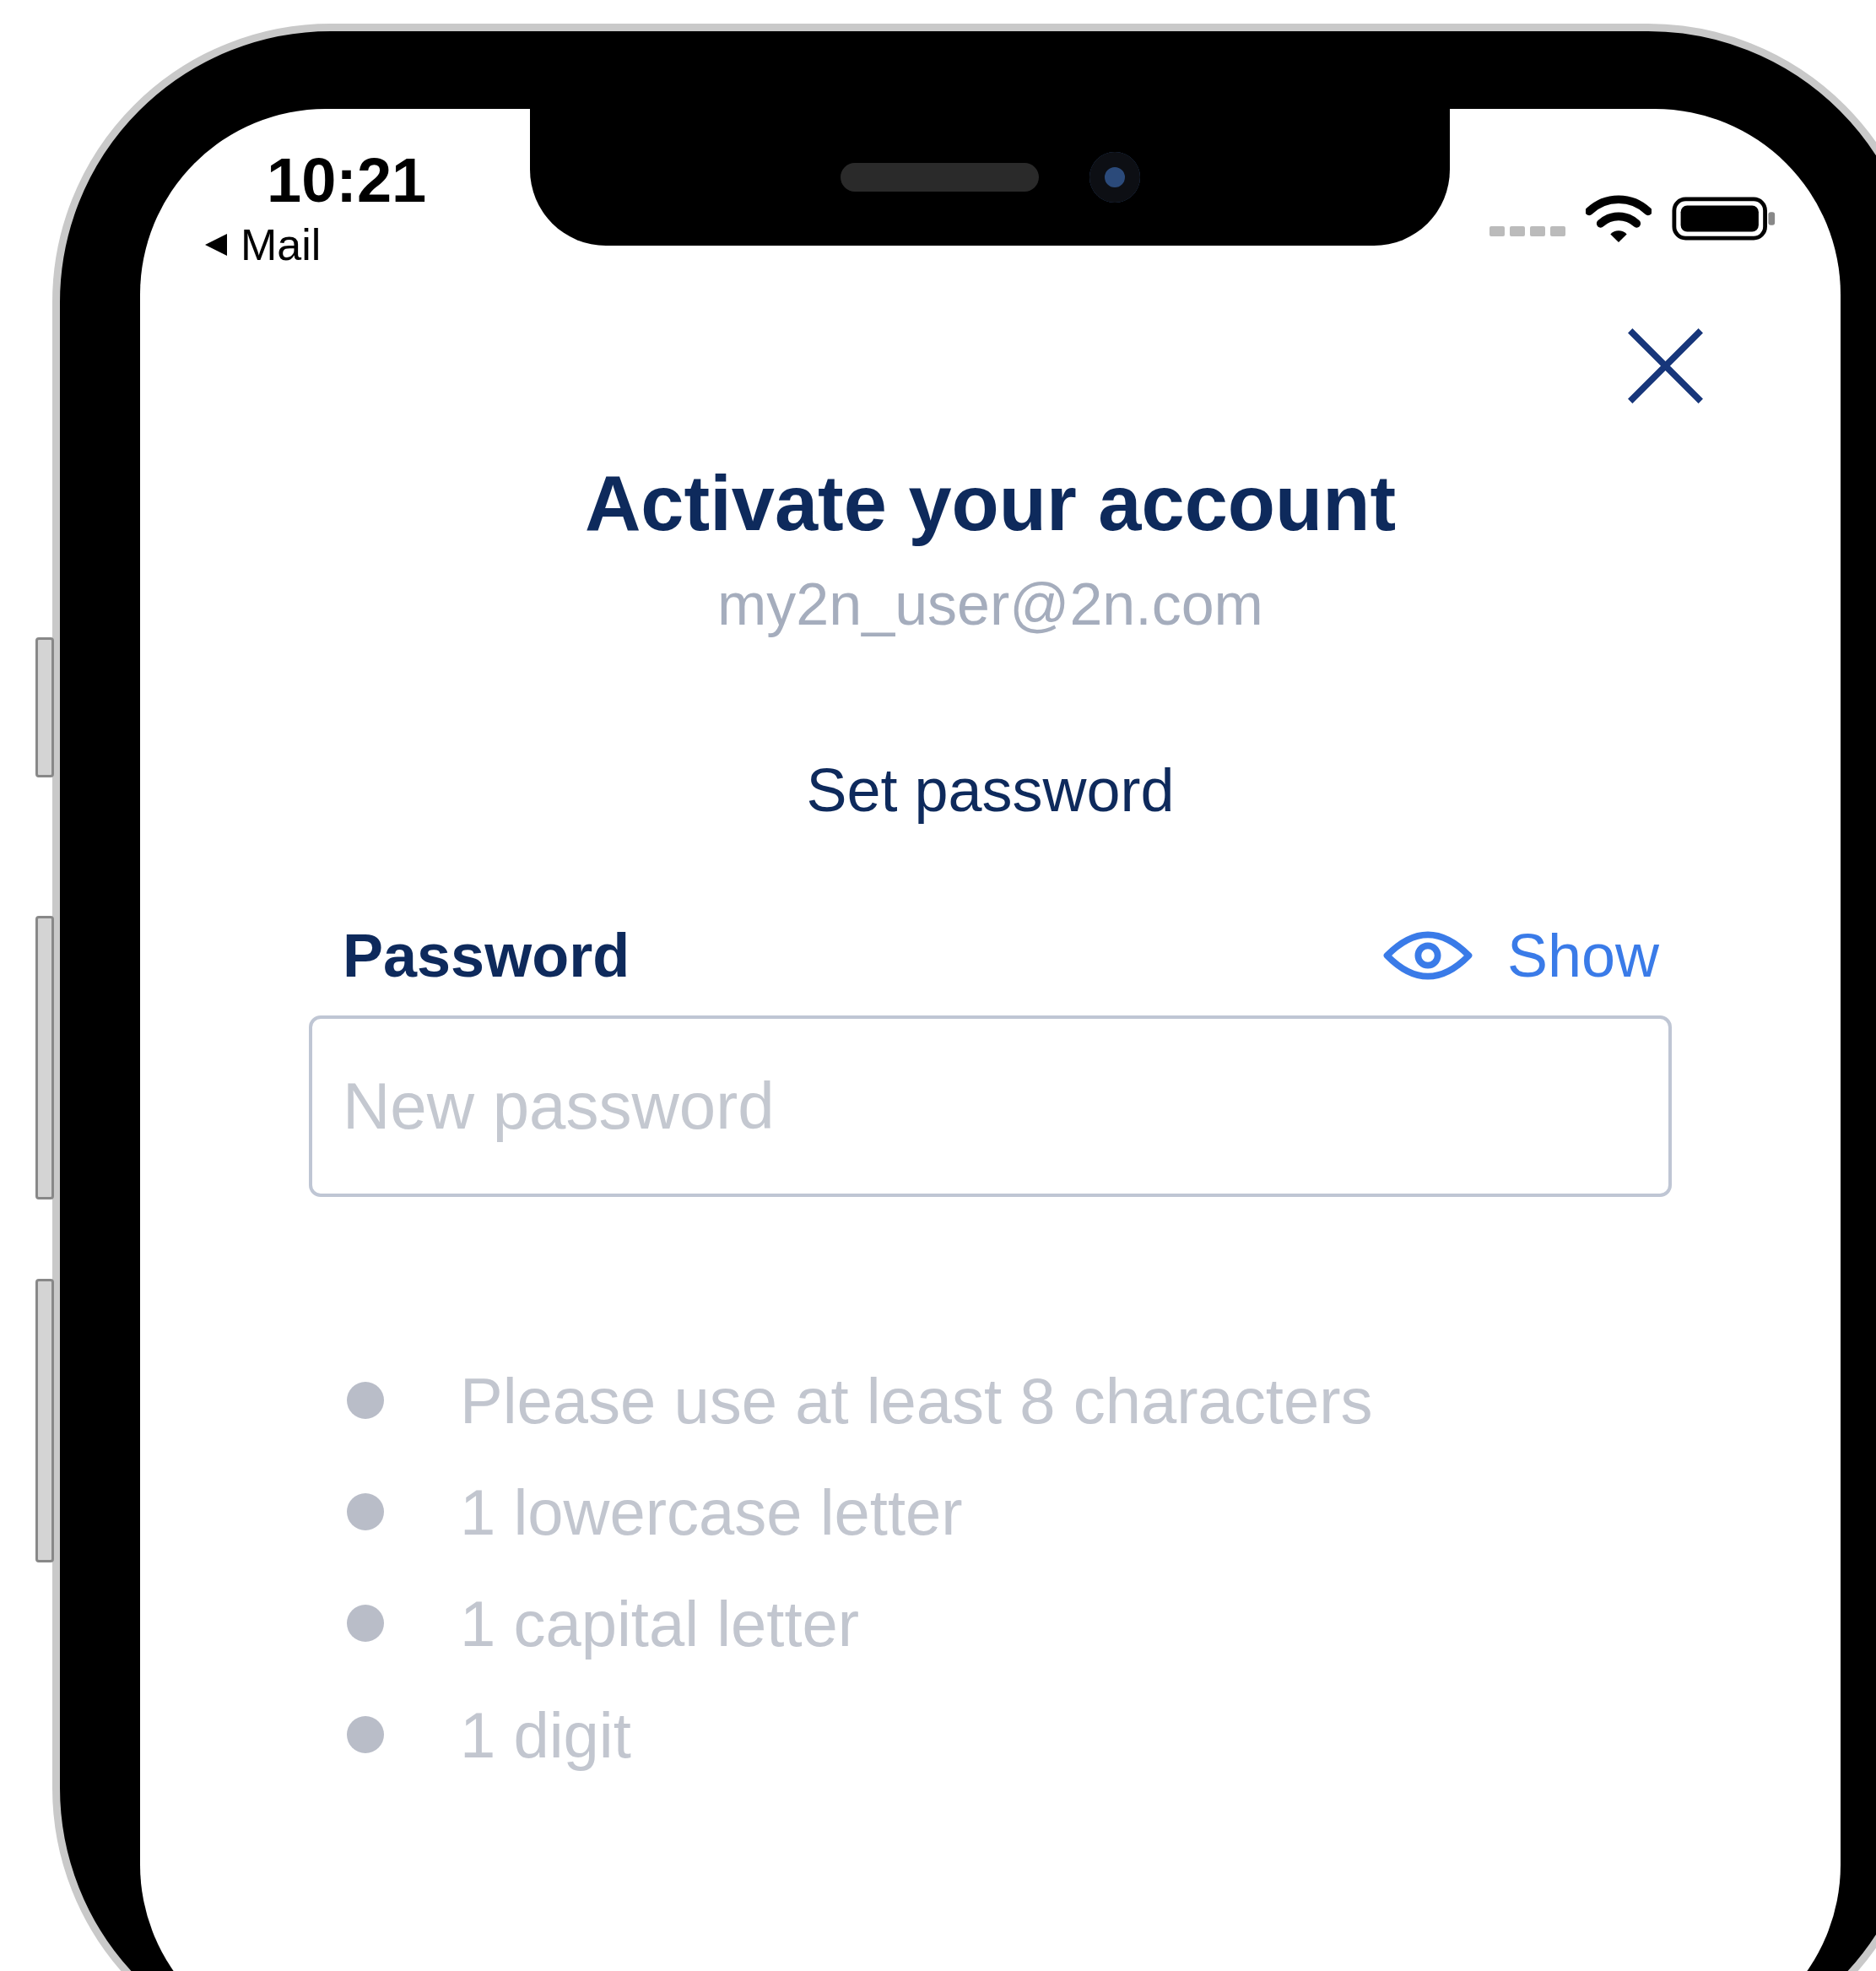 This screenshot has height=1971, width=1876. Describe the element at coordinates (990, 605) in the screenshot. I see `account-email: my2n_user@2n.com` at that location.